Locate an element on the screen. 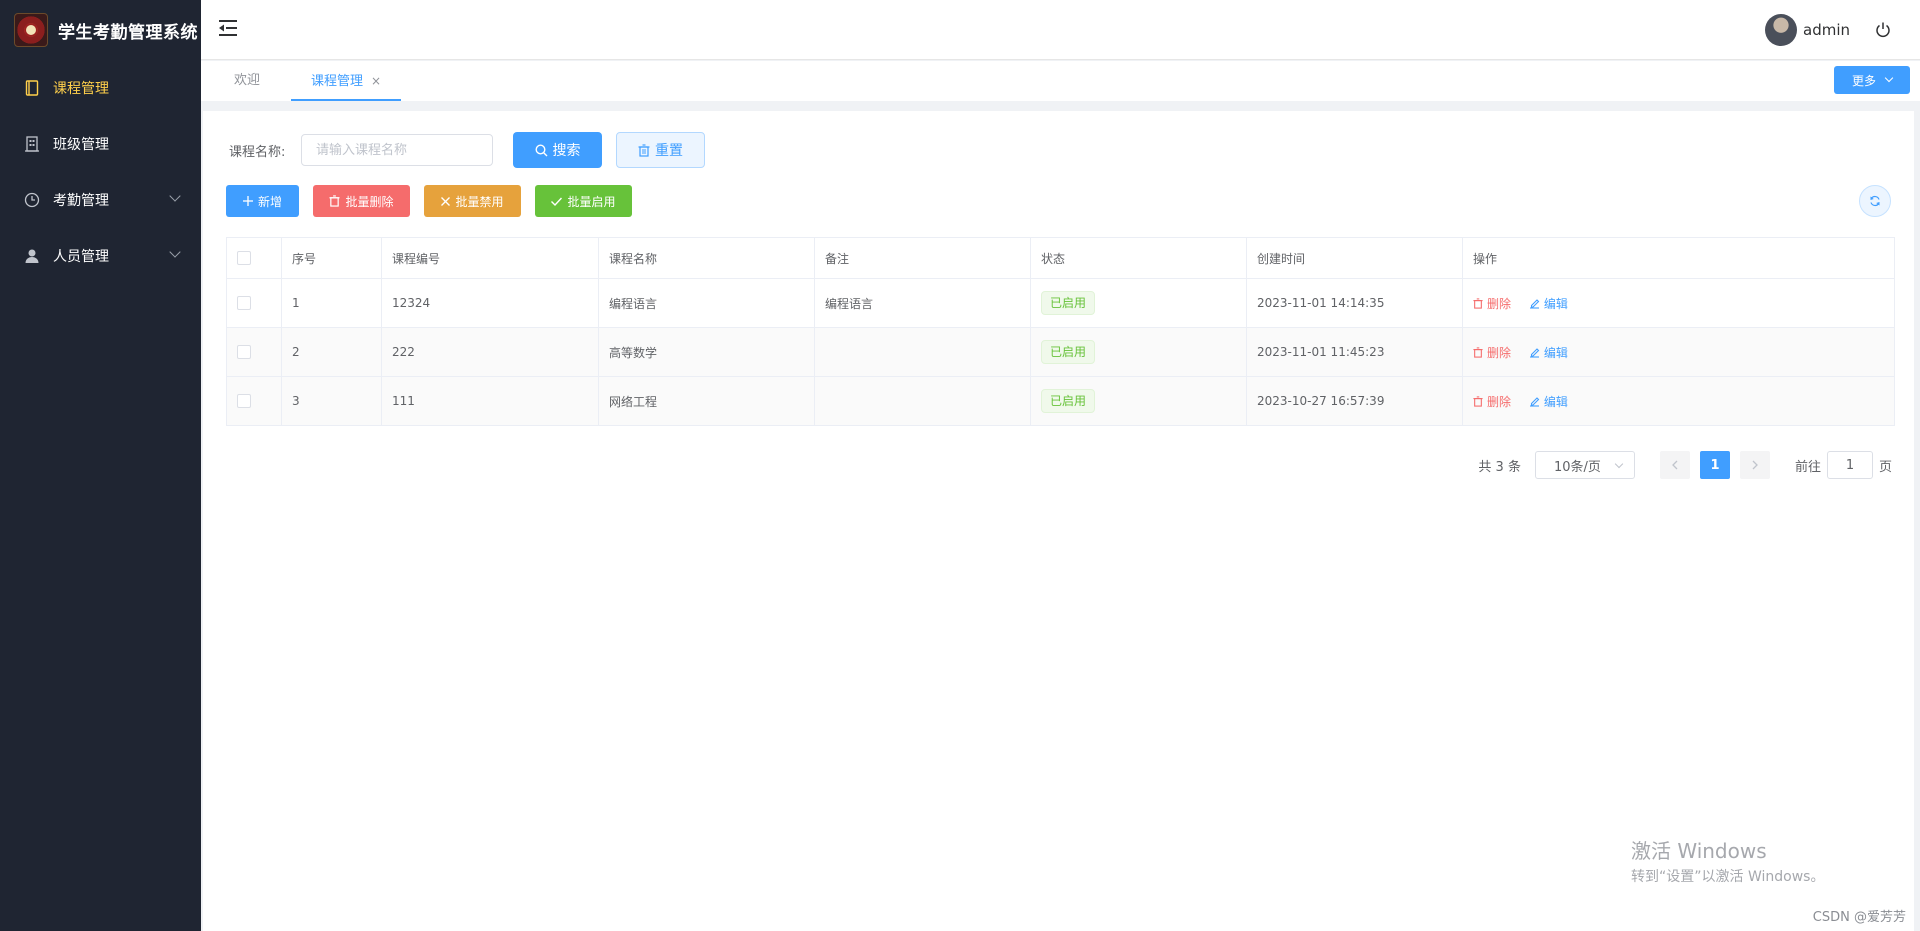  brand: 学生考勤管理系统 is located at coordinates (100, 30).